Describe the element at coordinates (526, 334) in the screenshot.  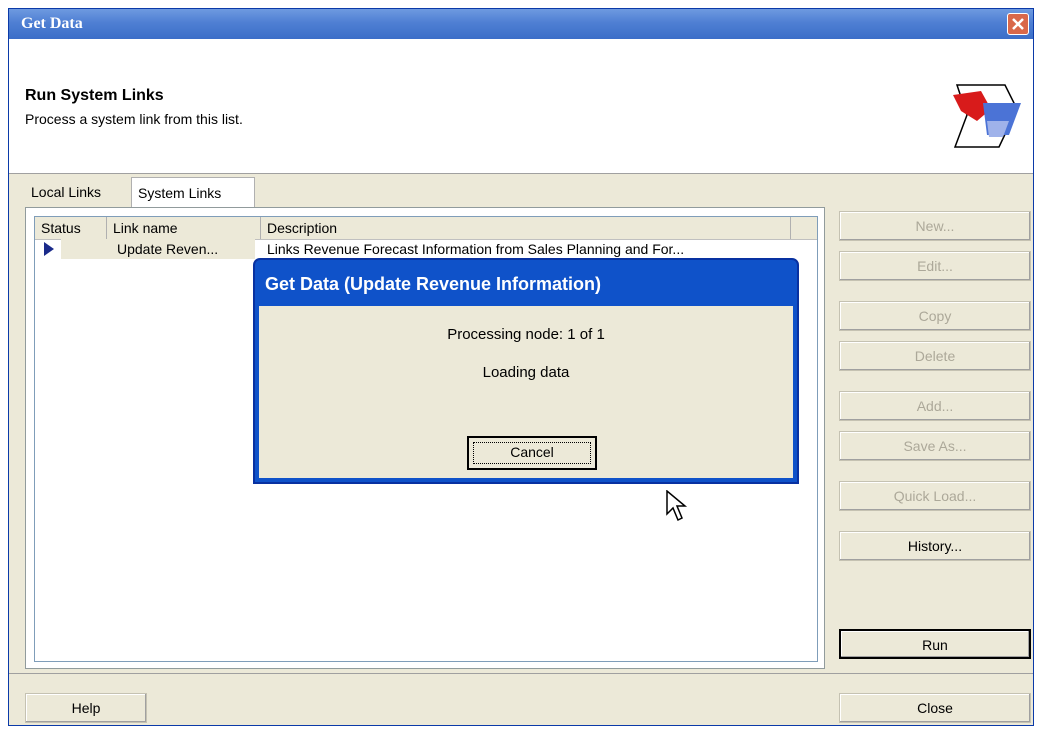
I see `progress-text: Processing node: 1 of 1` at that location.